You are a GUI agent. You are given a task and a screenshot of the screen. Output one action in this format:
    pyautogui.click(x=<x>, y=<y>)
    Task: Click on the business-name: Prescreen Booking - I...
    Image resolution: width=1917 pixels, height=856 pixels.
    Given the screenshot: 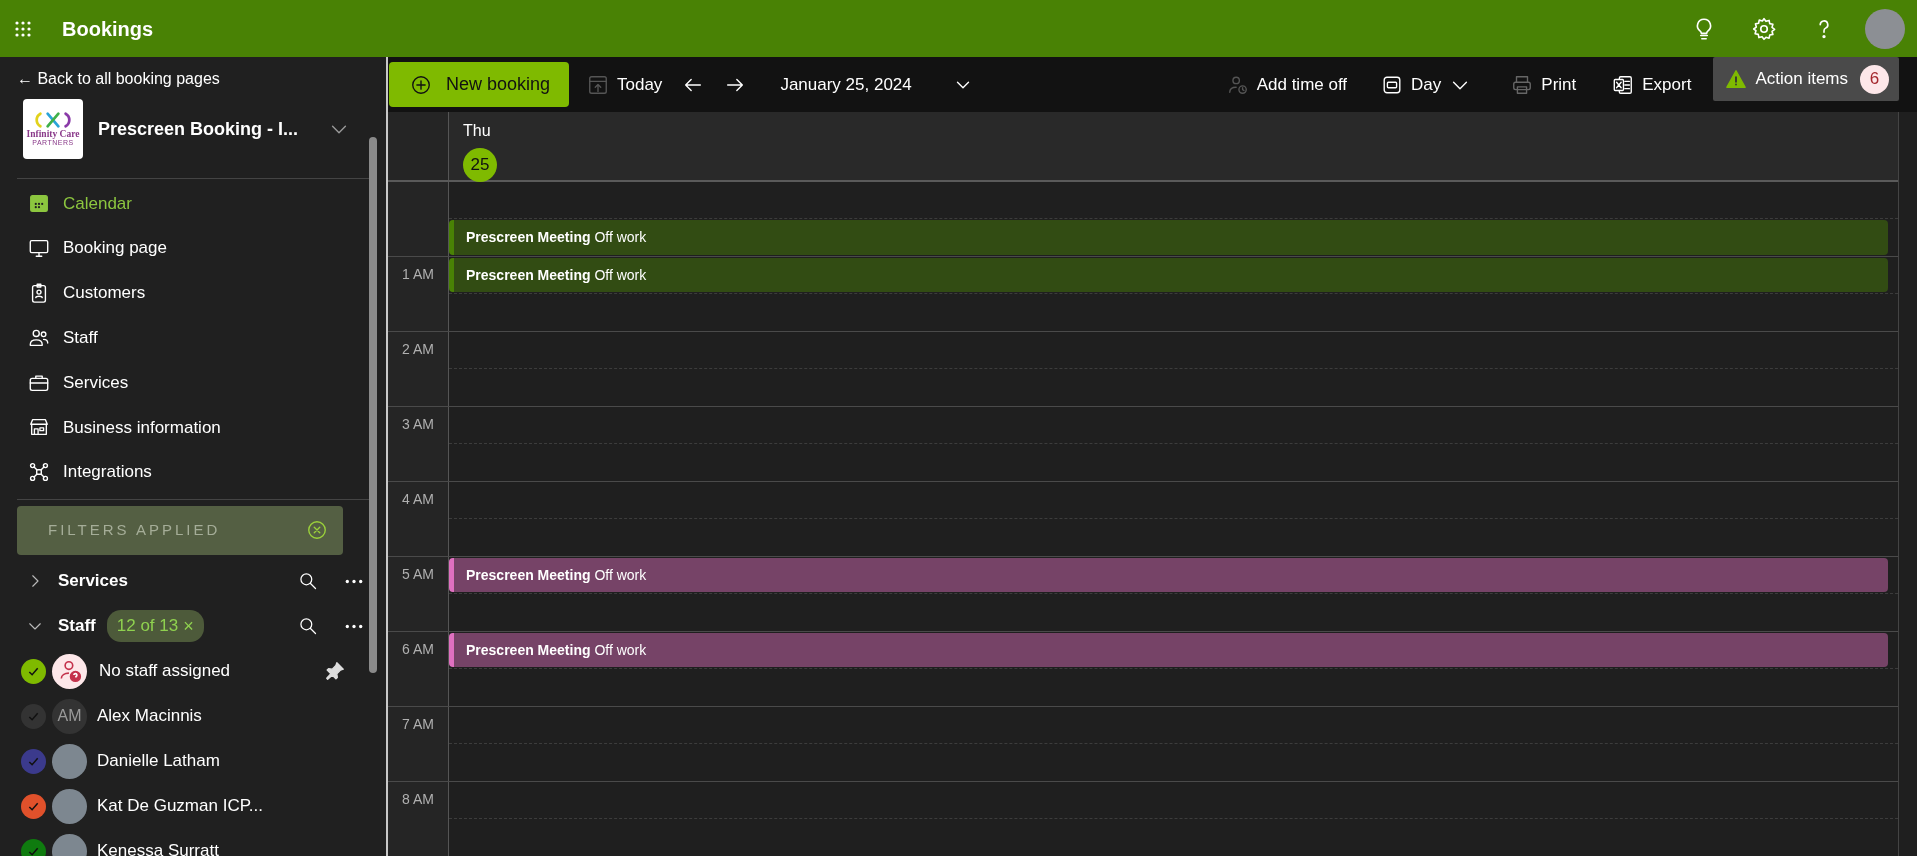 What is the action you would take?
    pyautogui.click(x=198, y=129)
    